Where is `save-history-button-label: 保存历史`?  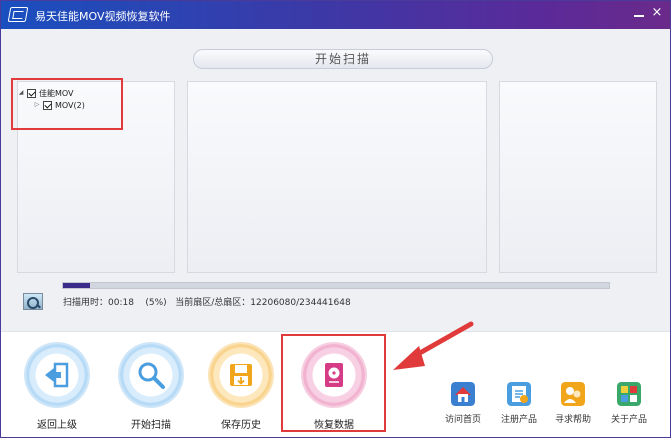
save-history-button-label: 保存历史 is located at coordinates (241, 425).